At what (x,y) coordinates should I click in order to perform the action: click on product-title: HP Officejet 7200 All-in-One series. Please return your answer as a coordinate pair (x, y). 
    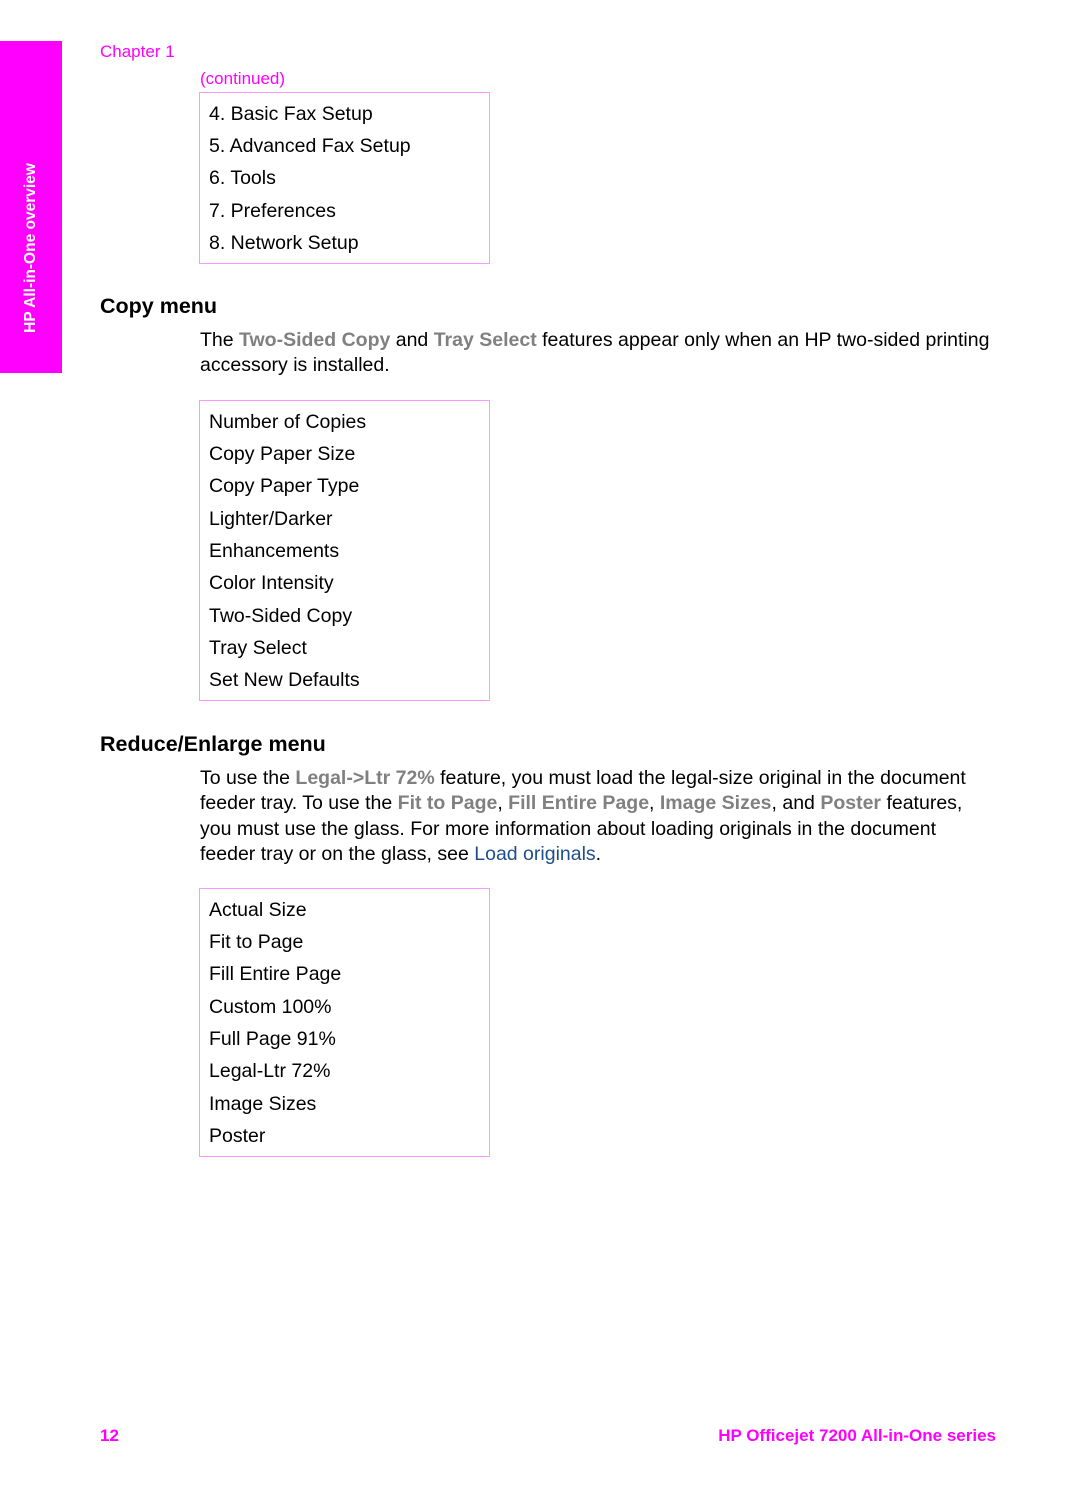
    Looking at the image, I should click on (857, 1435).